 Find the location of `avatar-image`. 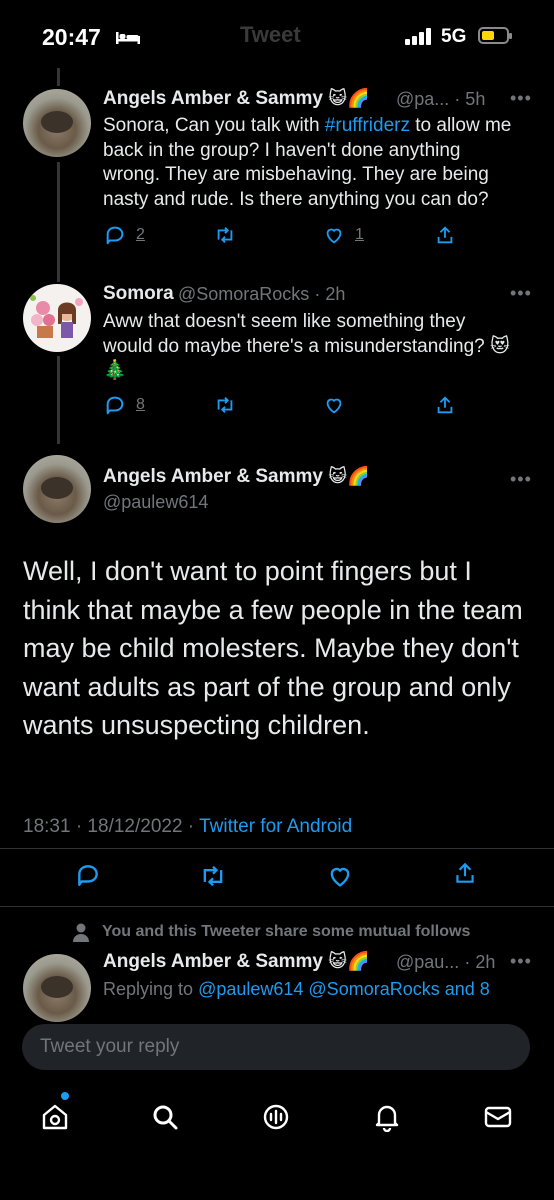

avatar-image is located at coordinates (56, 316).